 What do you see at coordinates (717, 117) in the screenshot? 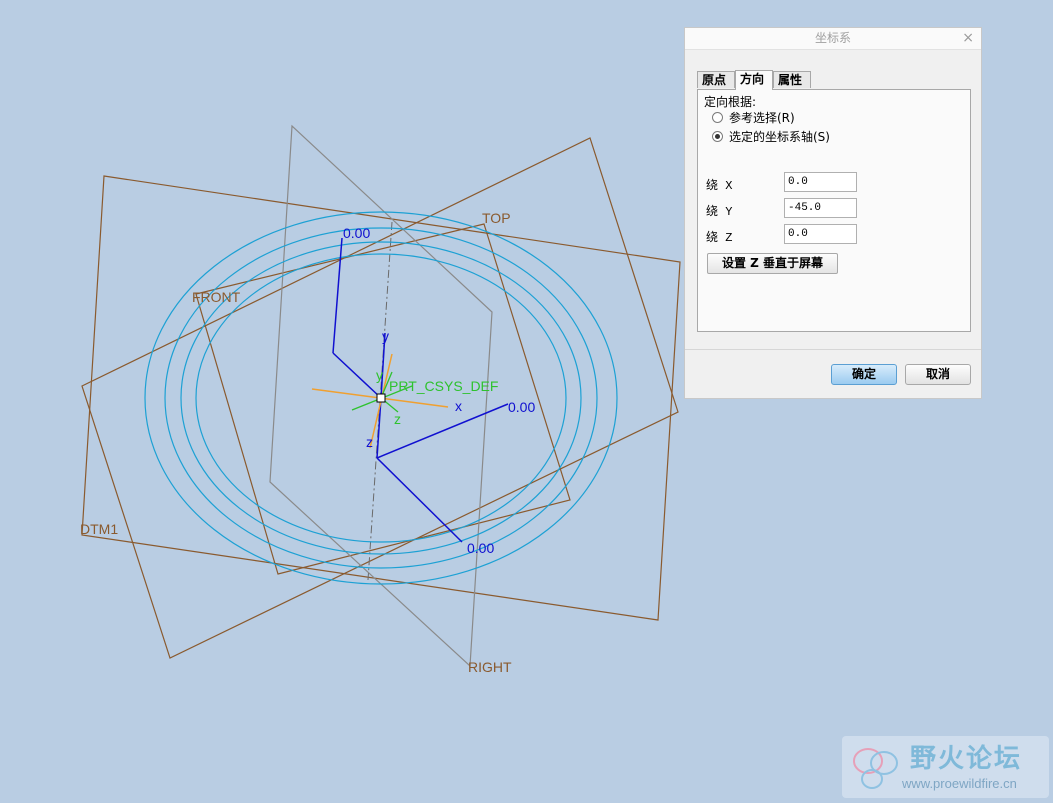
I see `radio-icon` at bounding box center [717, 117].